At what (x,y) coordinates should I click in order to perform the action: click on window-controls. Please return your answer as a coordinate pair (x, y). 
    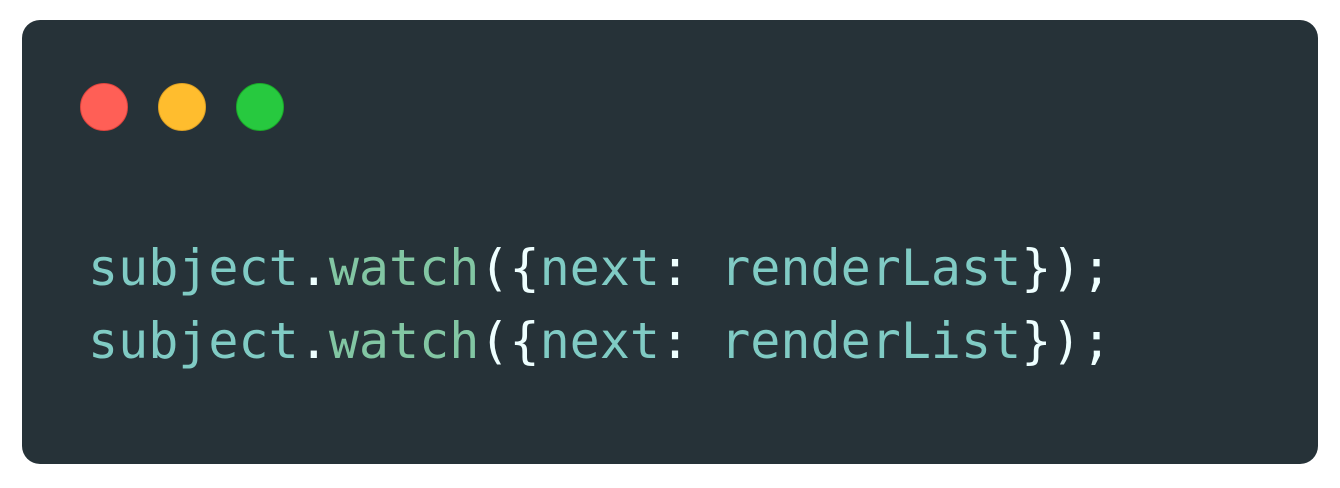
    Looking at the image, I should click on (182, 107).